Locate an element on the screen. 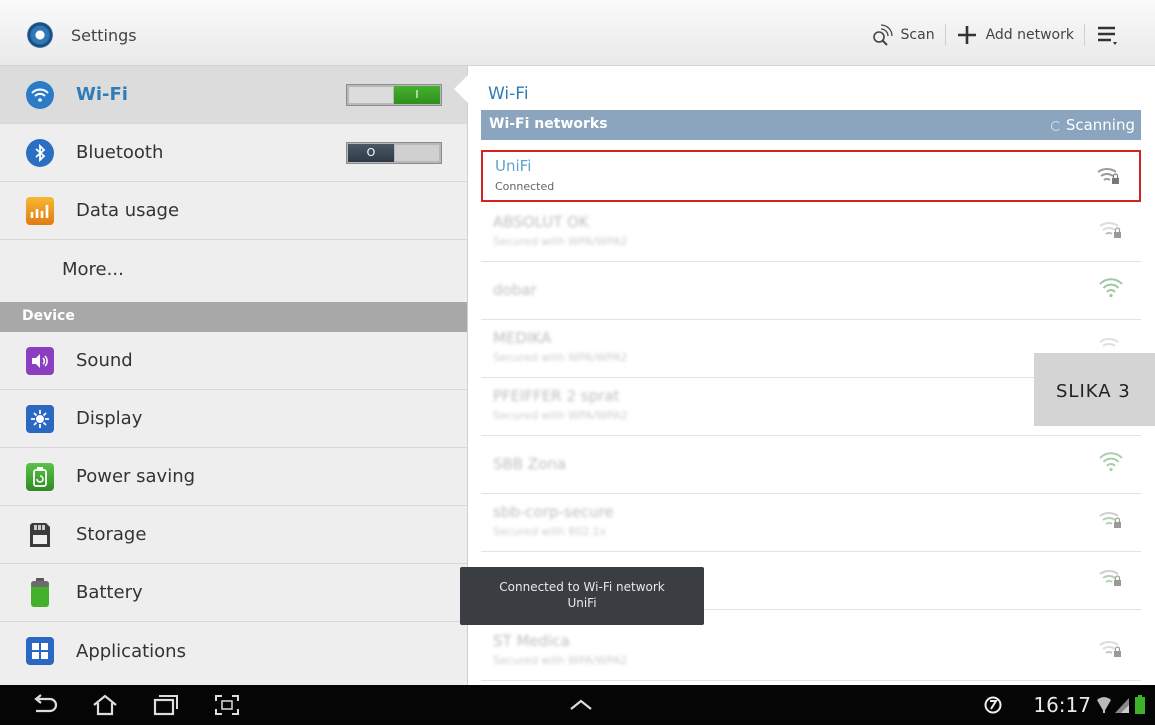  notification-icon is located at coordinates (993, 705).